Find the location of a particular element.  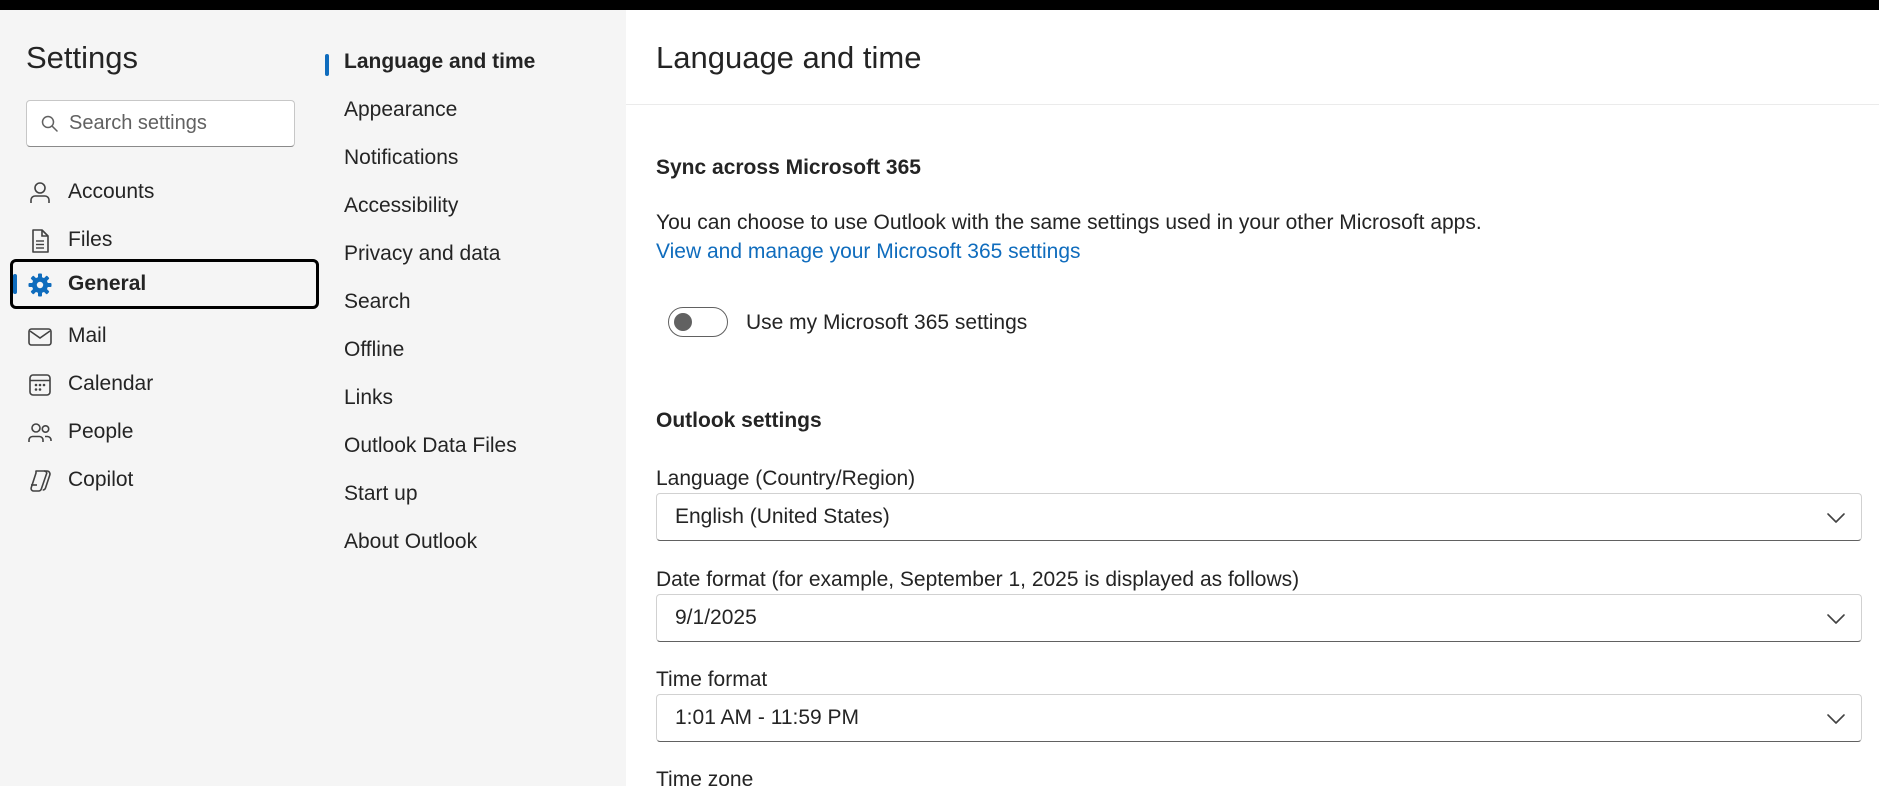

search-icon is located at coordinates (49, 123).